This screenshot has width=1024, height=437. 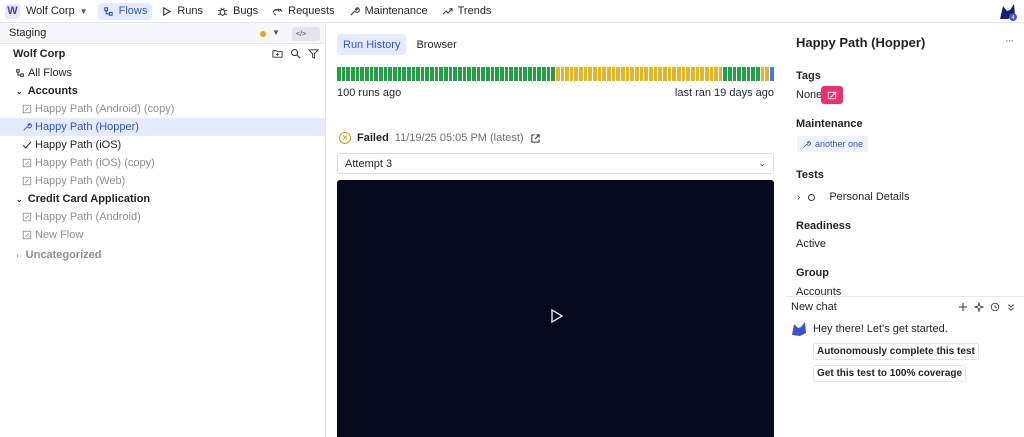 What do you see at coordinates (162, 127) in the screenshot?
I see `flow-item-selected: Happy Path (Hopper)` at bounding box center [162, 127].